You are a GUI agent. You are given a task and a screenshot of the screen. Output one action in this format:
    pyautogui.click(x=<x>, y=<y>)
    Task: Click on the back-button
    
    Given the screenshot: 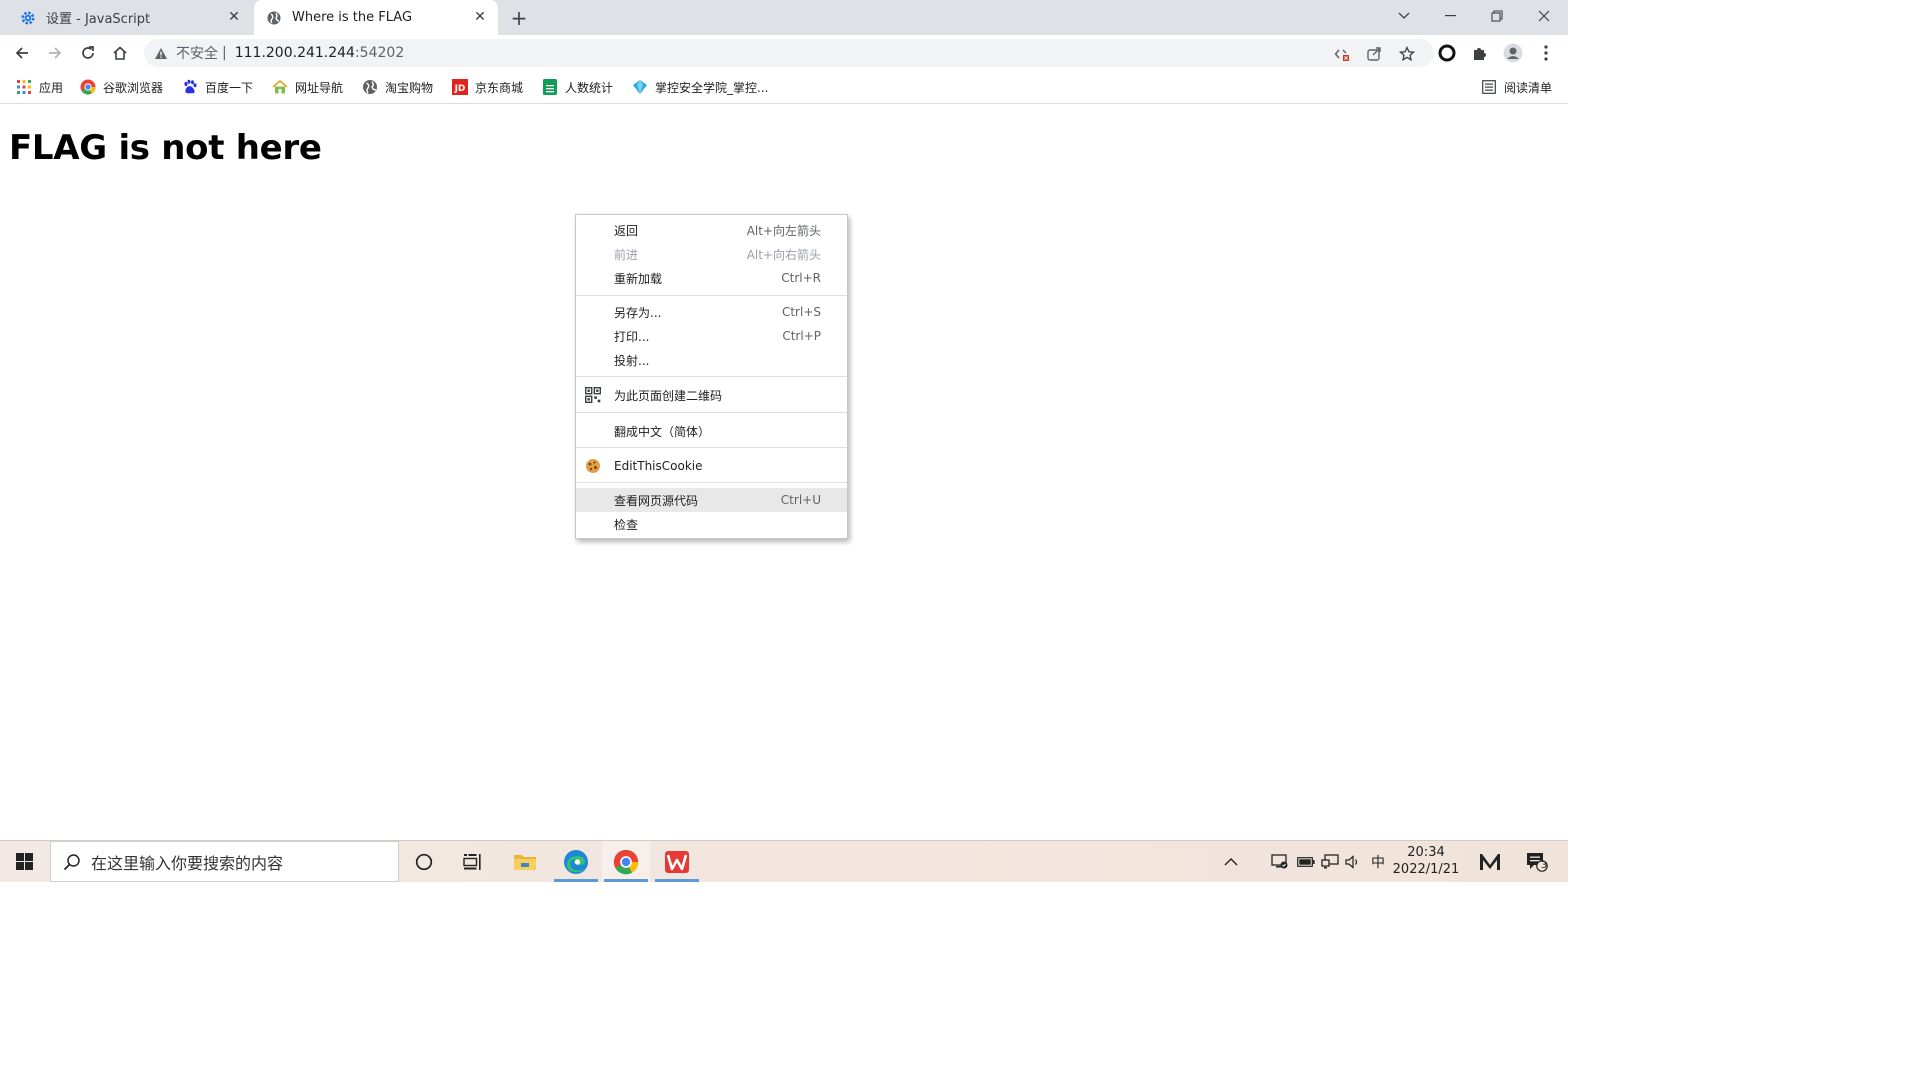 What is the action you would take?
    pyautogui.click(x=22, y=53)
    